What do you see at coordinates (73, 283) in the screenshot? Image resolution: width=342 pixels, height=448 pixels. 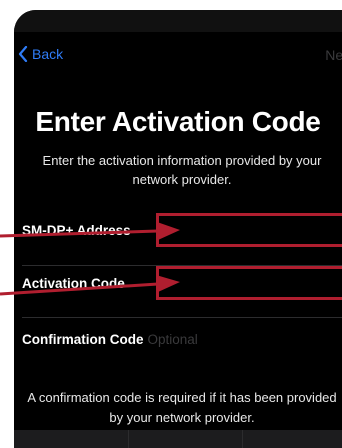 I see `activation-code-label: Activation Code` at bounding box center [73, 283].